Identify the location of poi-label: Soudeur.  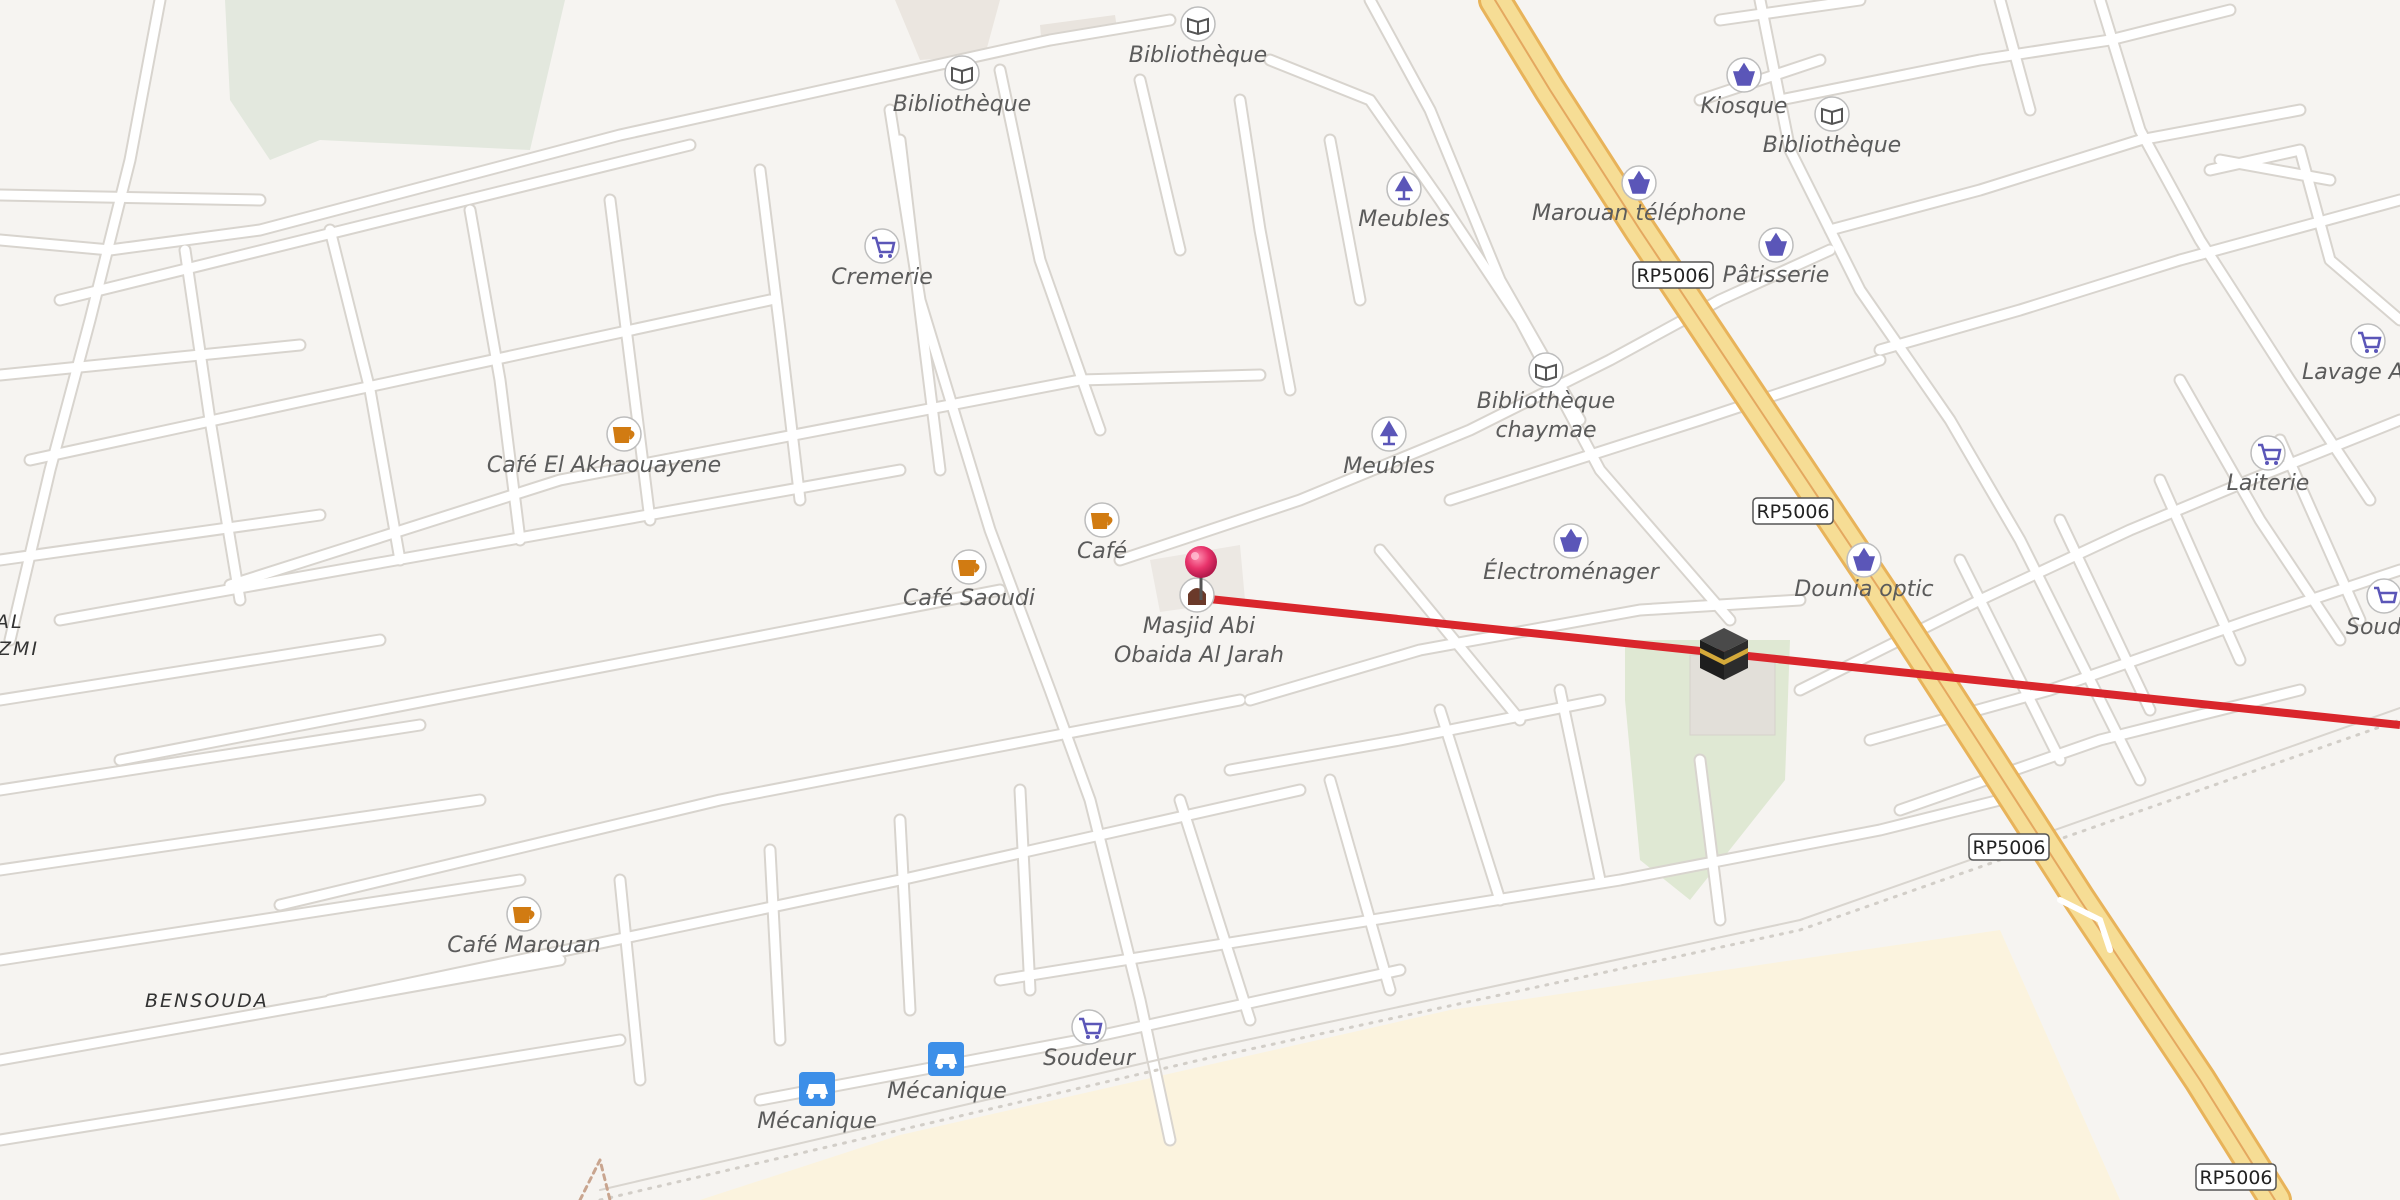
(1090, 1058).